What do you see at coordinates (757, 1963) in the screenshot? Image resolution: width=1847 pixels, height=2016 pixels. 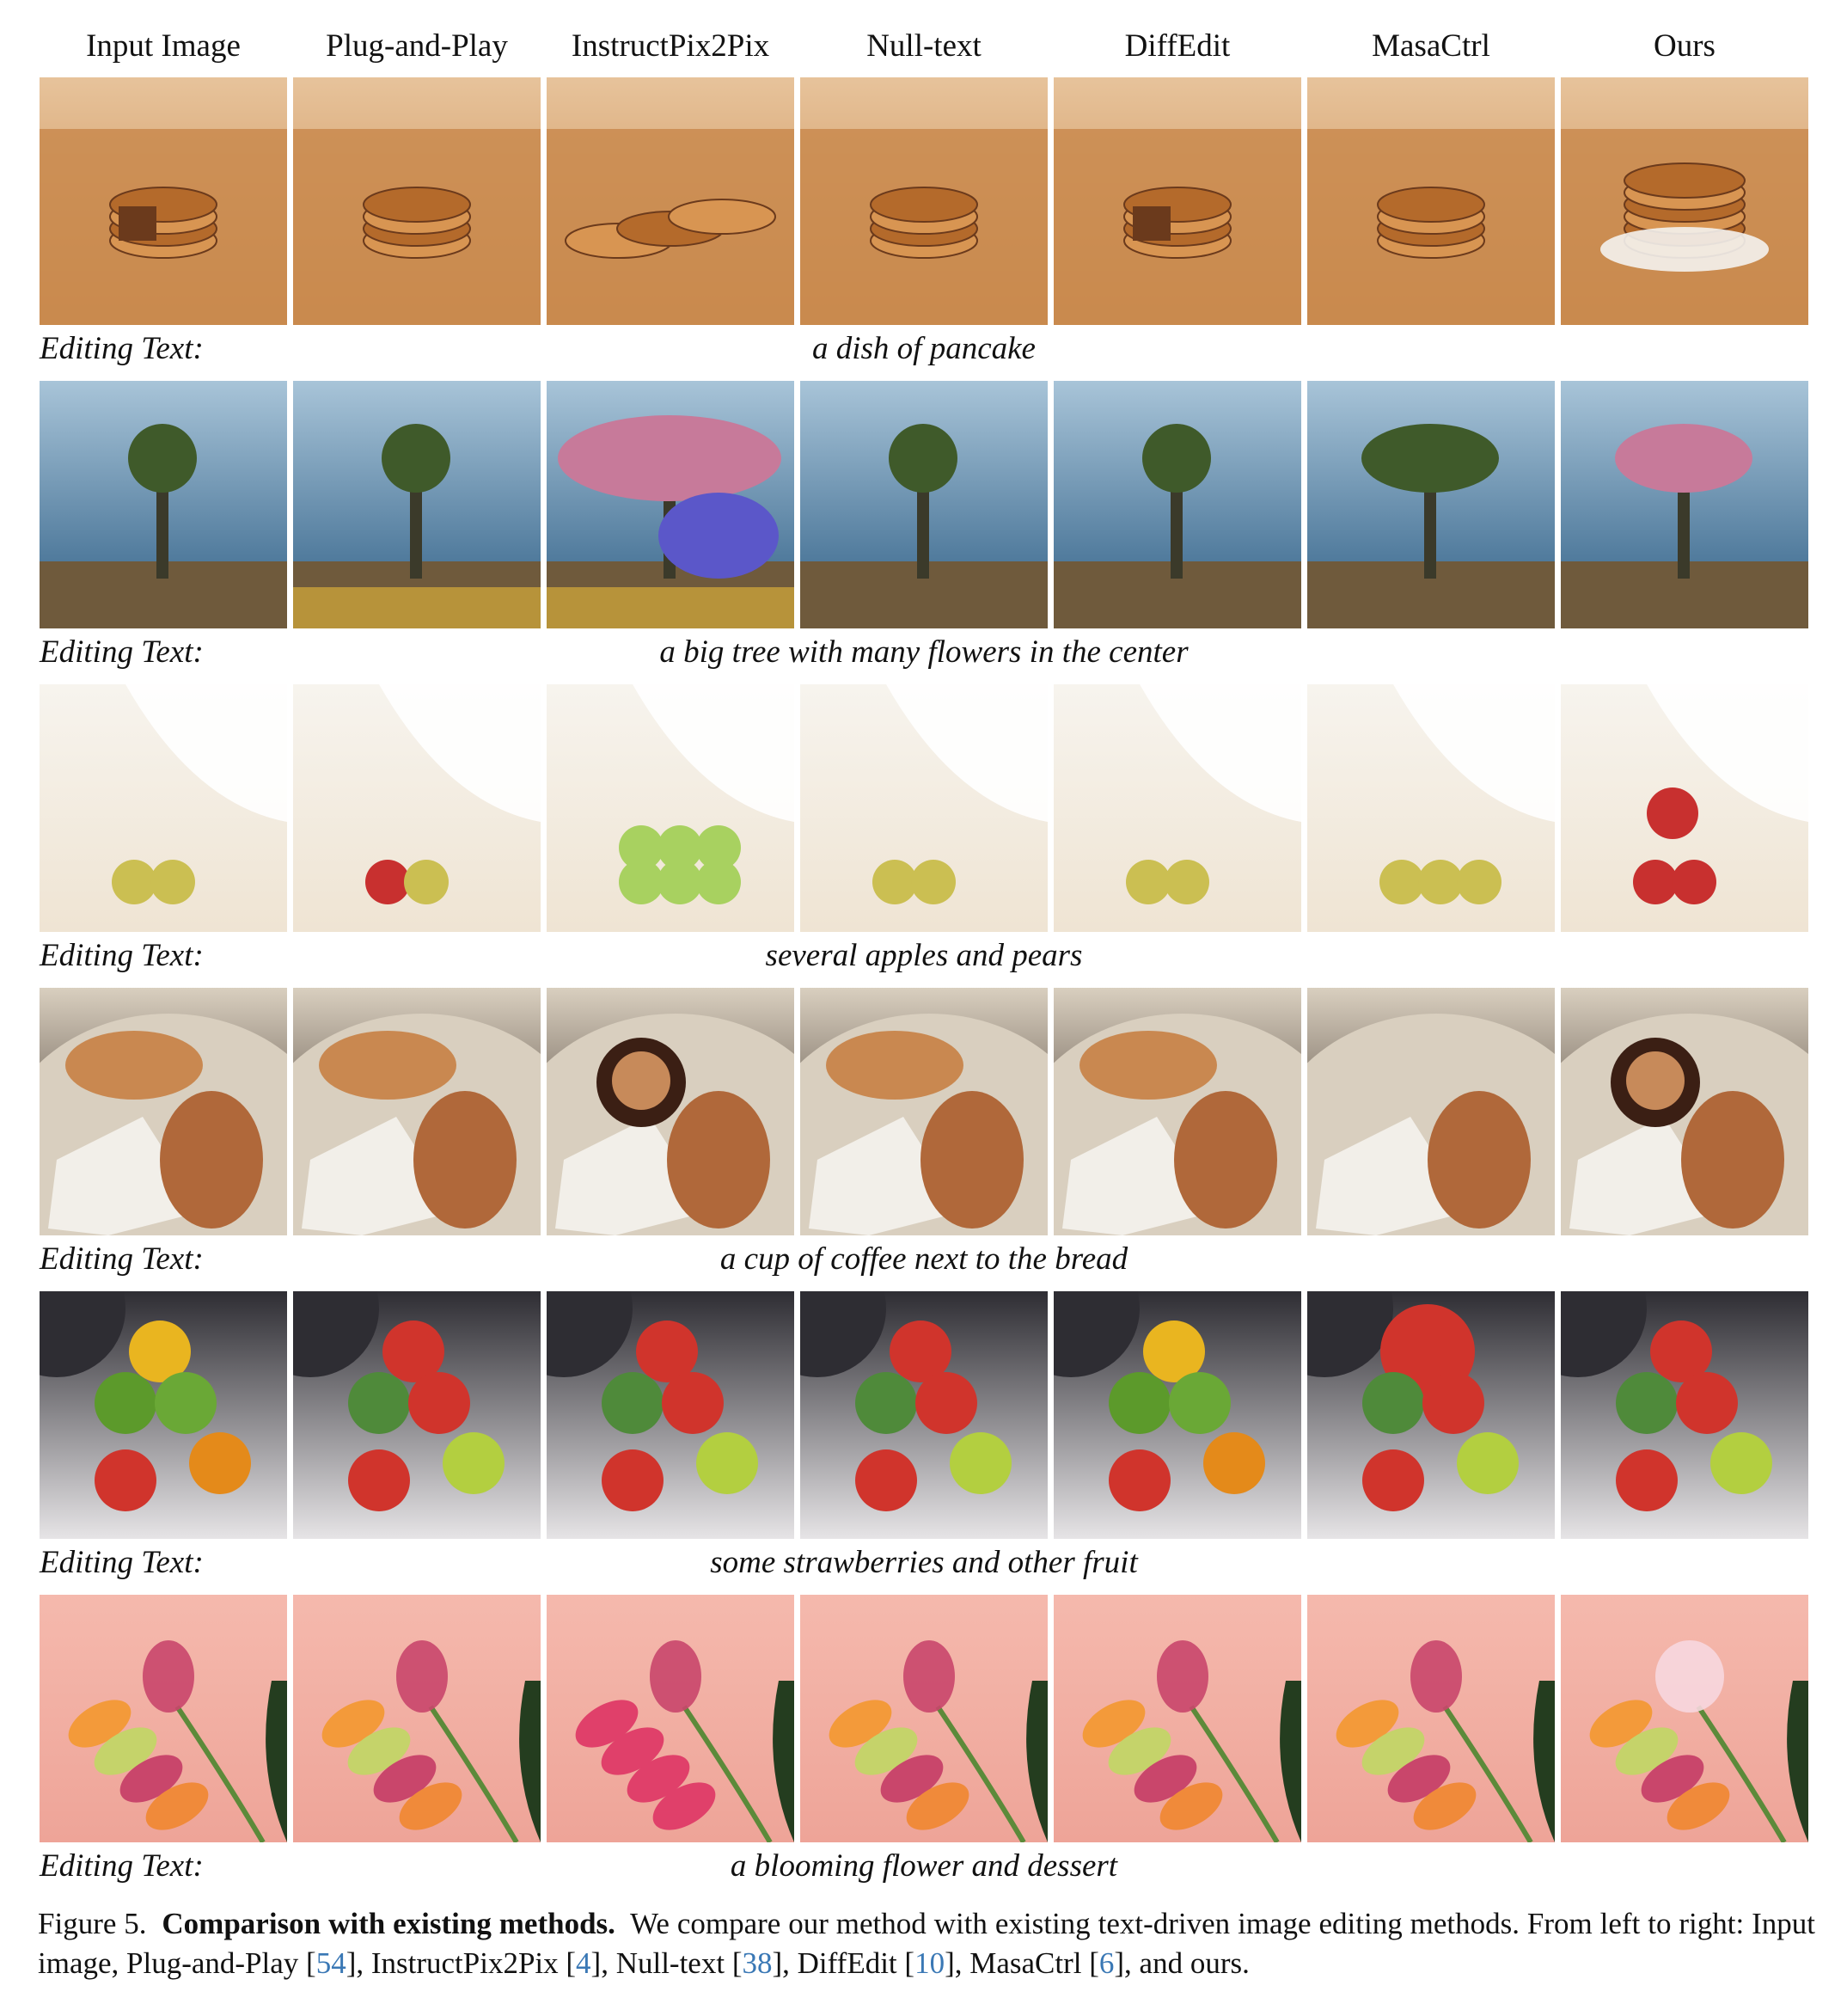 I see `citation-link: 38` at bounding box center [757, 1963].